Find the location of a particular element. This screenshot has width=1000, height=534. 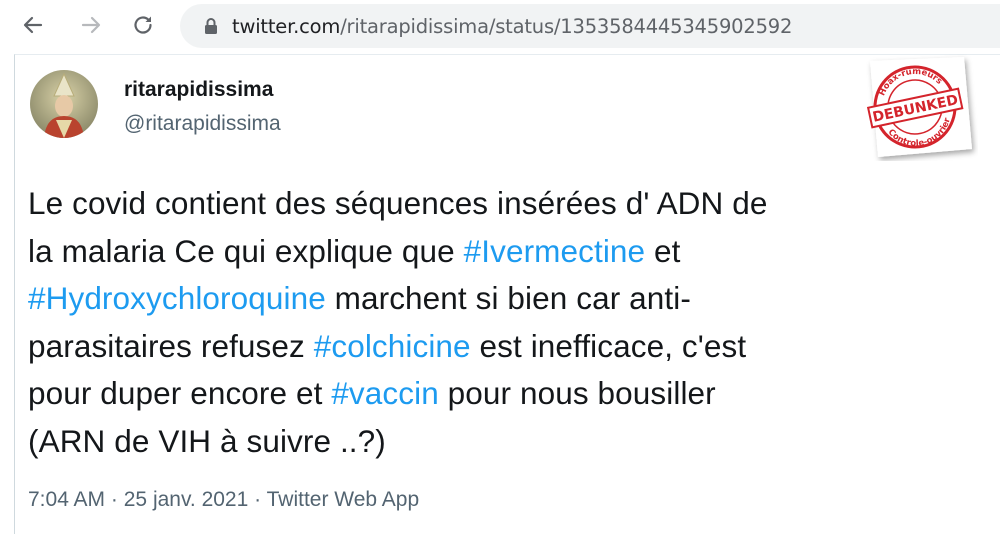

reload-button is located at coordinates (143, 25).